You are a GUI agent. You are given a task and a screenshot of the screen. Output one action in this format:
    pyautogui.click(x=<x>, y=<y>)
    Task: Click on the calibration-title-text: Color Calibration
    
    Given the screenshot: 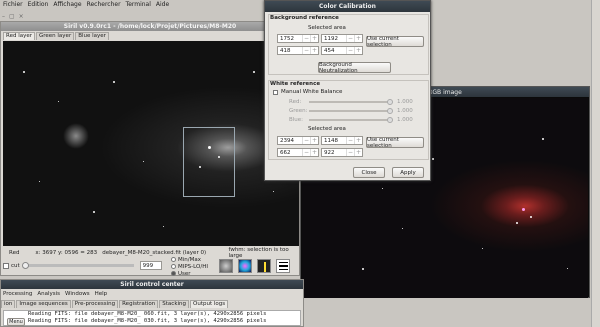 What is the action you would take?
    pyautogui.click(x=347, y=6)
    